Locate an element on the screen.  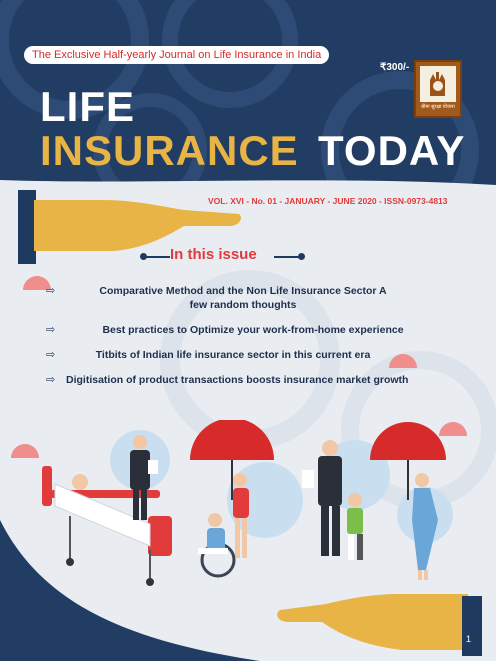
emblem-caption: बीमा सुरक्षा योजना is located at coordinates (438, 107).